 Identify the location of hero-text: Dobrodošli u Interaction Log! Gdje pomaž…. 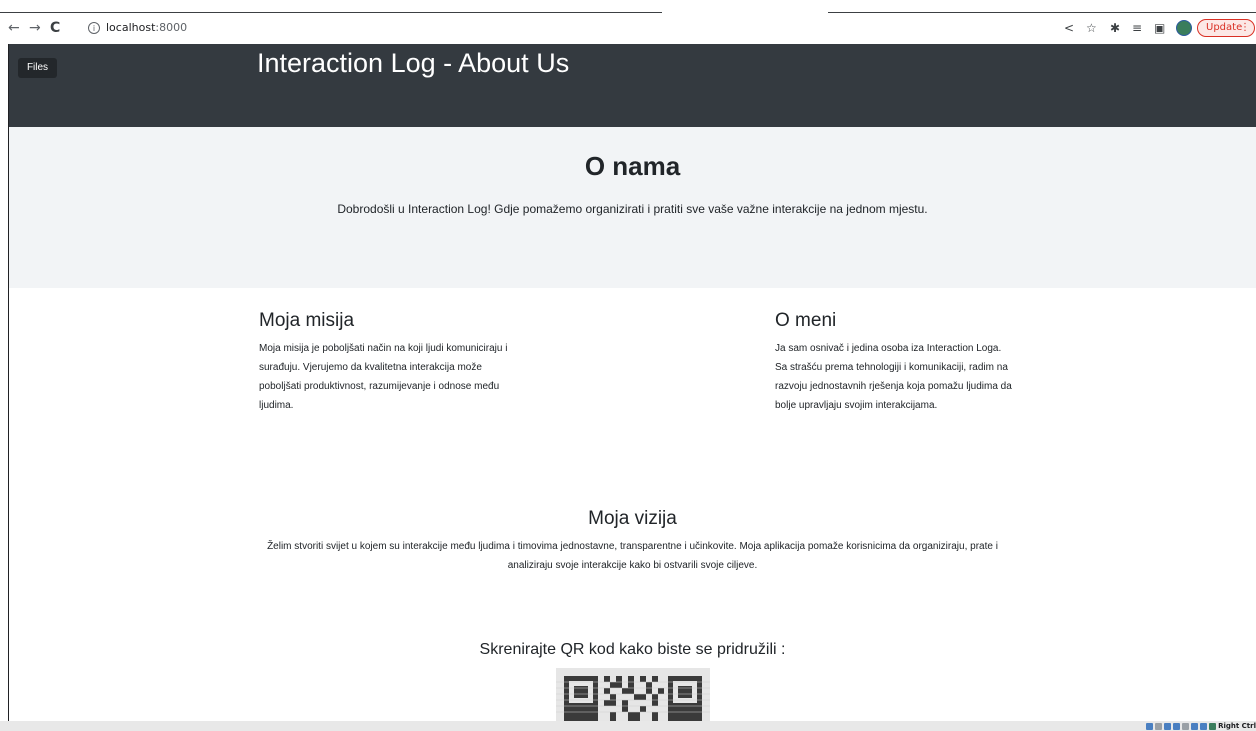
(632, 209).